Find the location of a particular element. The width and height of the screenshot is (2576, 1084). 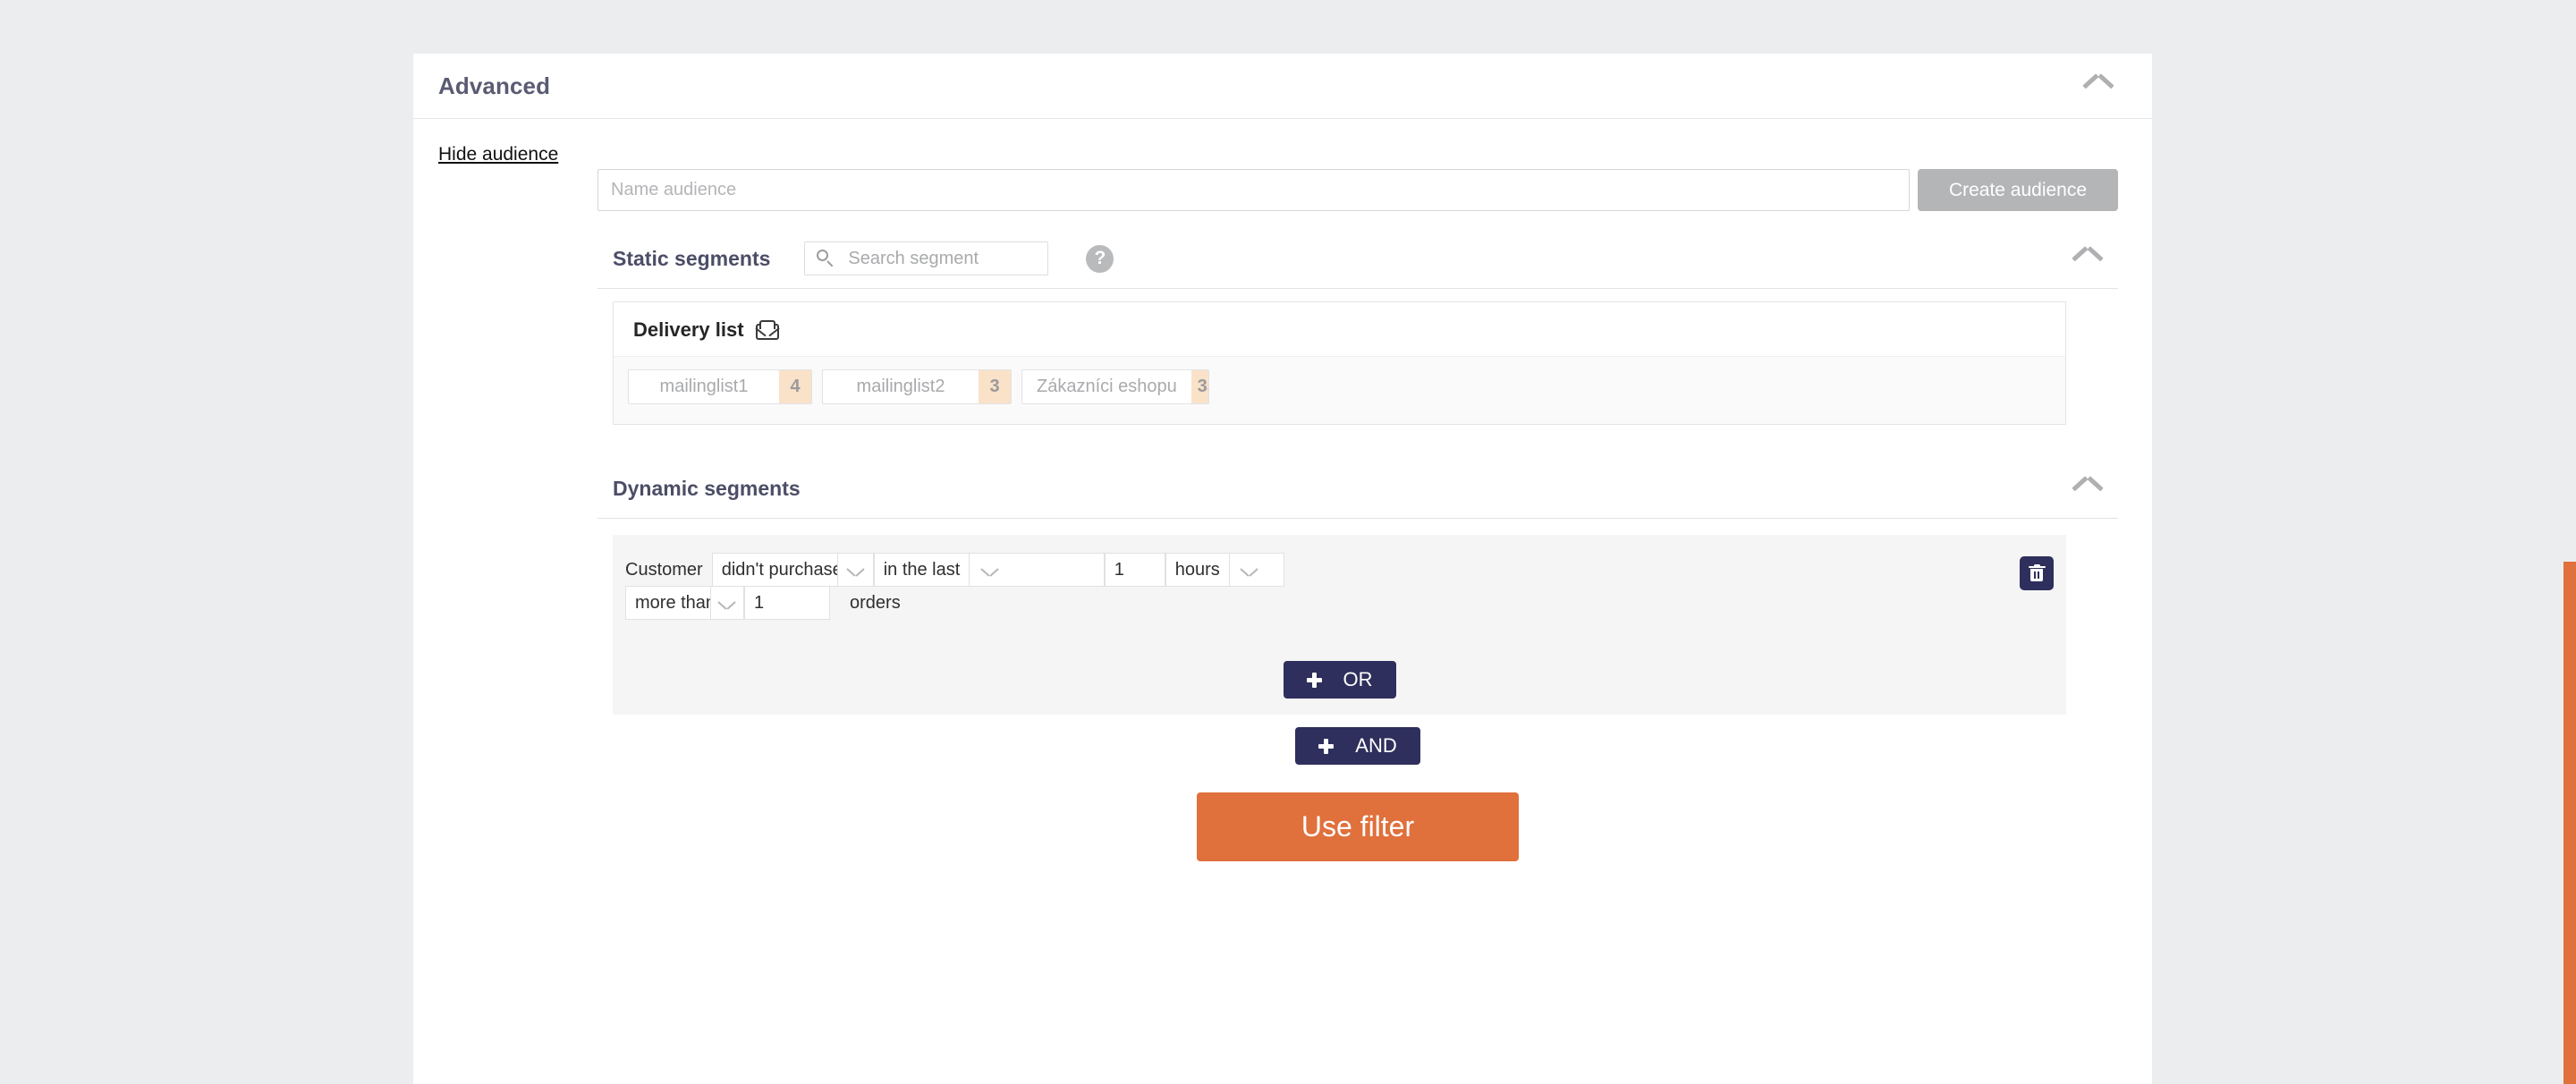

use-filter-row: Use filter is located at coordinates (1357, 826).